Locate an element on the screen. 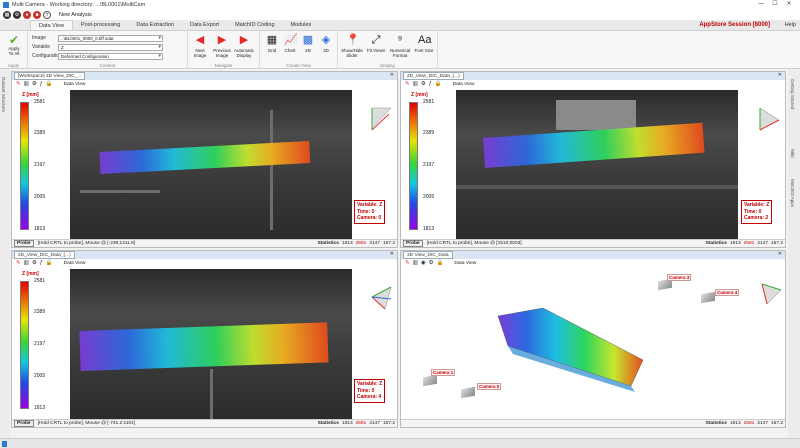 Image resolution: width=800 pixels, height=448 pixels. show-hide-slider-button: 📍 Show/Hide Slider is located at coordinates (352, 46).